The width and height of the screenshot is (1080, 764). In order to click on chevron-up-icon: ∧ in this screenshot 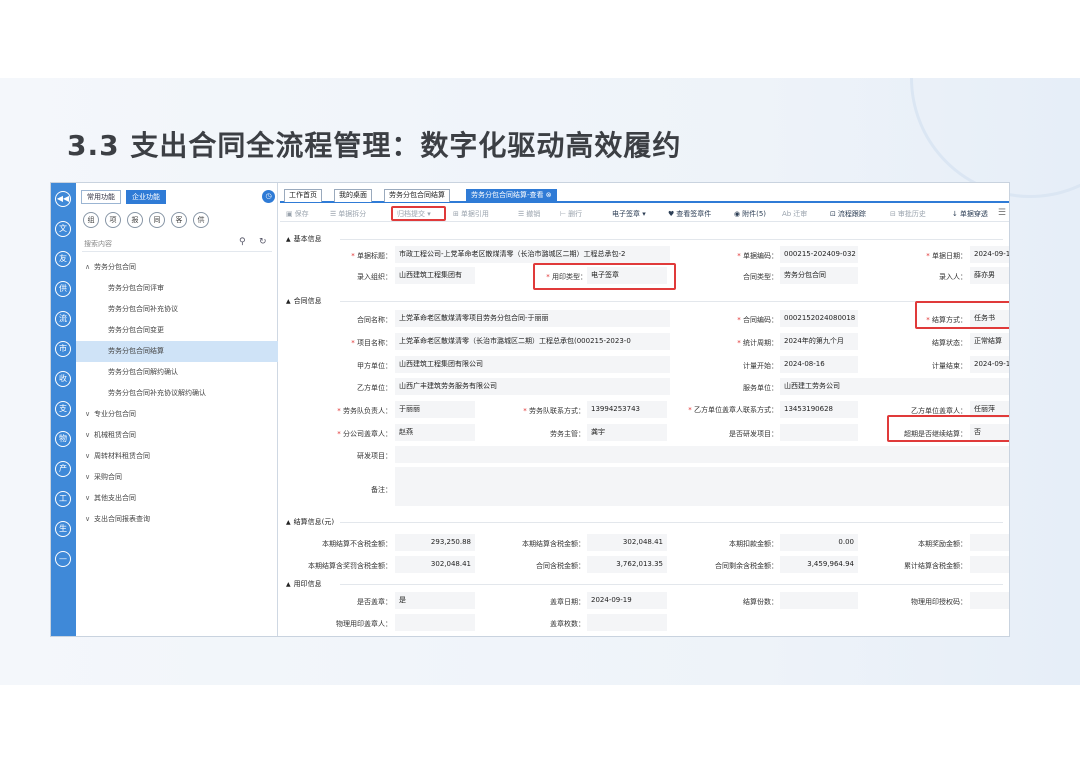, I will do `click(89, 267)`.